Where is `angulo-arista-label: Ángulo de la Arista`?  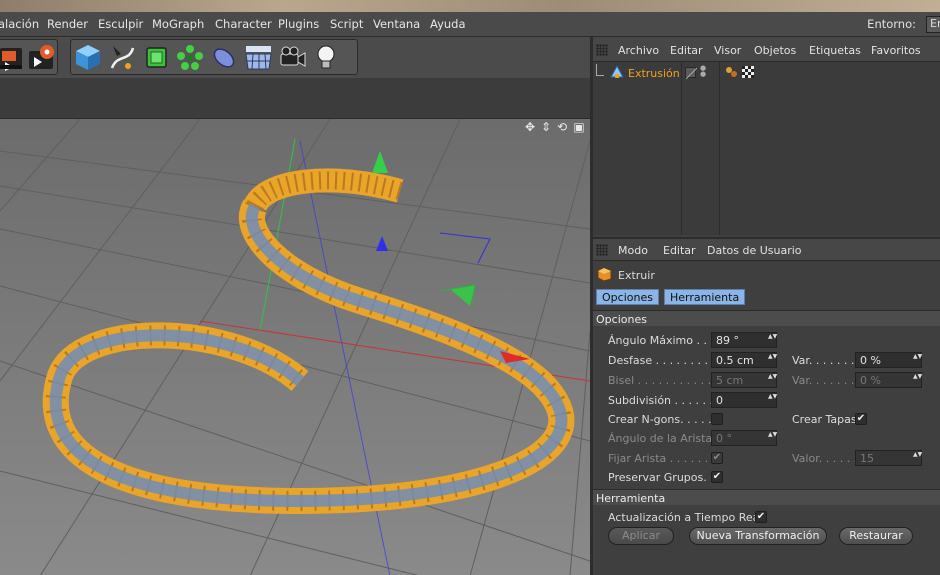 angulo-arista-label: Ángulo de la Arista is located at coordinates (660, 438).